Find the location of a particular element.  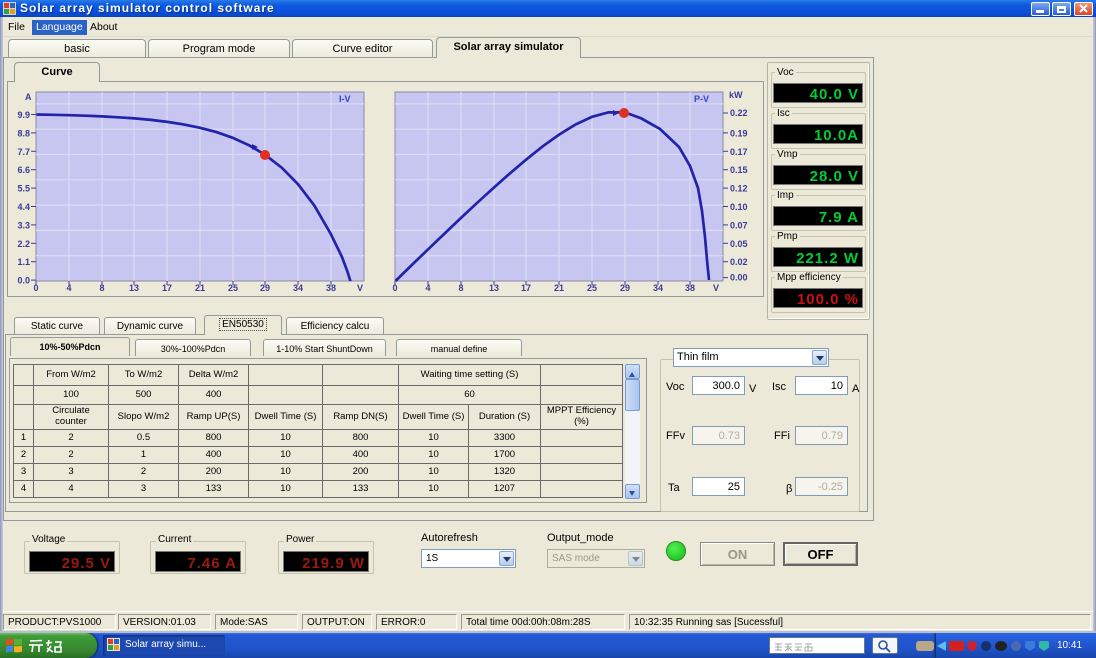

svg-text: 0.0 is located at coordinates (23, 281).